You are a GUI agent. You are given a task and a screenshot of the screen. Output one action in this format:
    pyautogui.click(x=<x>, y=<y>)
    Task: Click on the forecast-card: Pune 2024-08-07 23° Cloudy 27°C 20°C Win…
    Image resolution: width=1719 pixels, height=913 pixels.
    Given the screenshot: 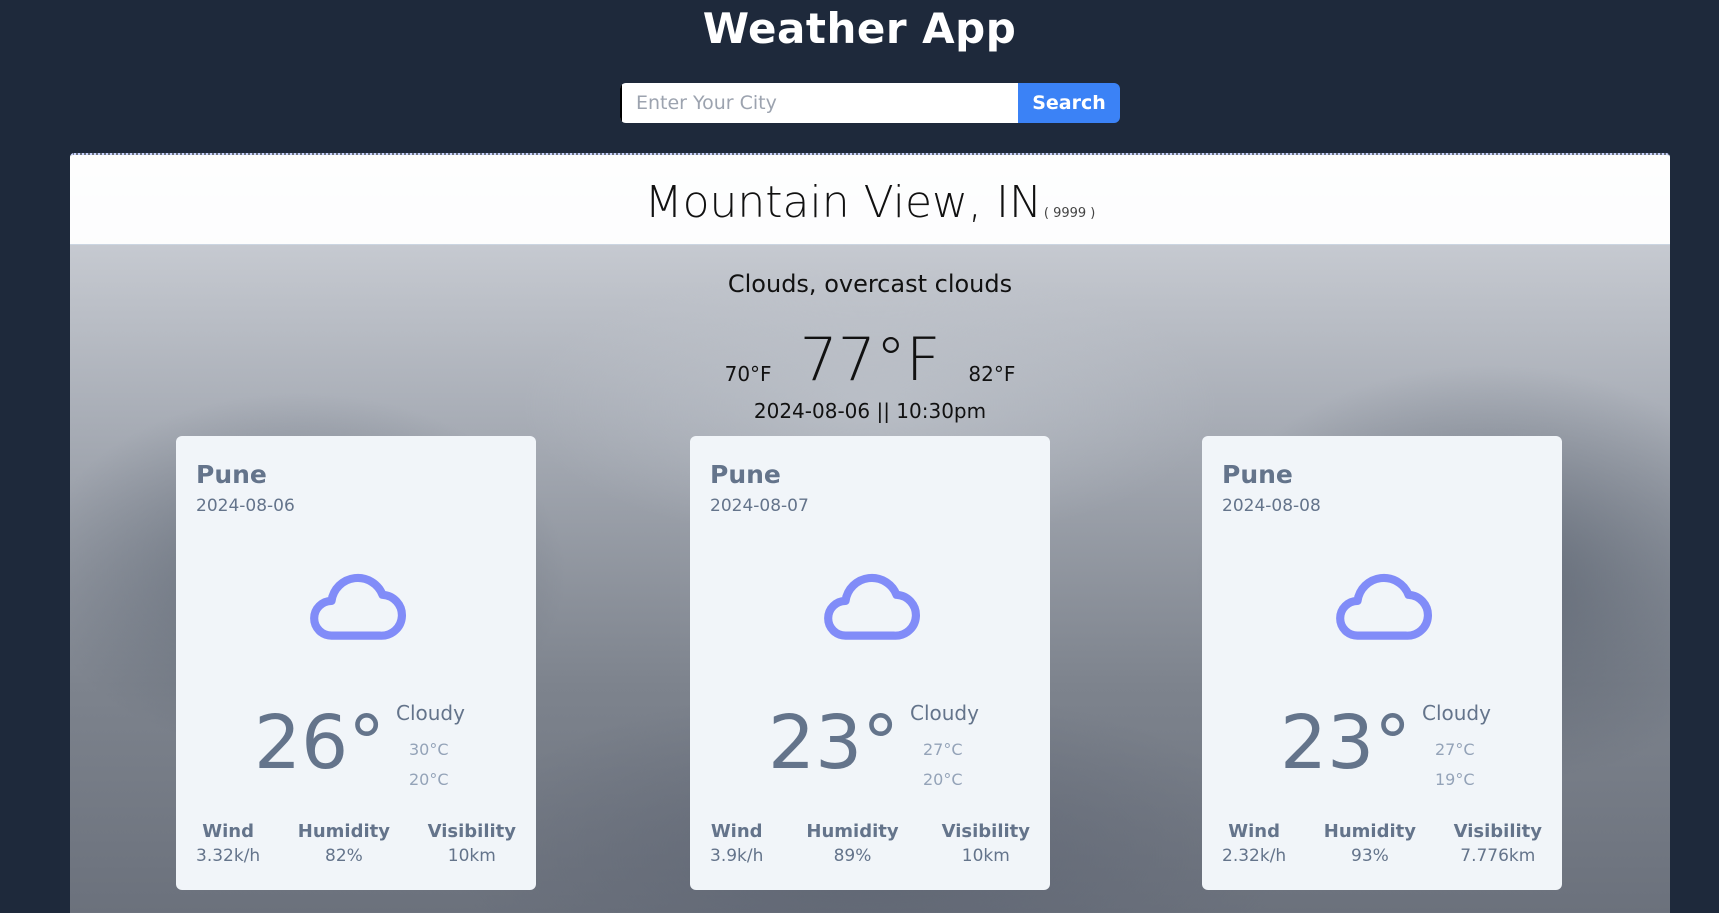 What is the action you would take?
    pyautogui.click(x=870, y=663)
    